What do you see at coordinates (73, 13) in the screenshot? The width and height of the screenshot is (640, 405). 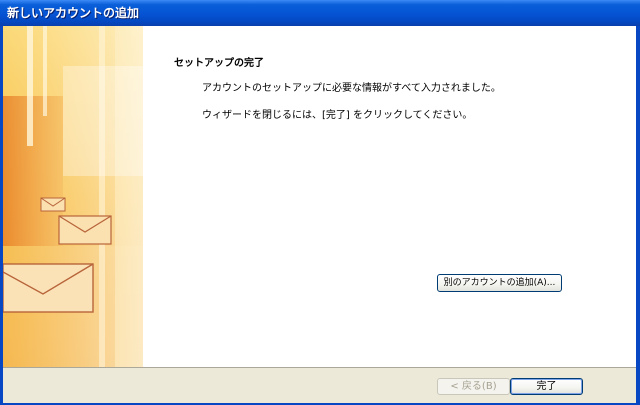 I see `window-title: 新しいアカウントの追加` at bounding box center [73, 13].